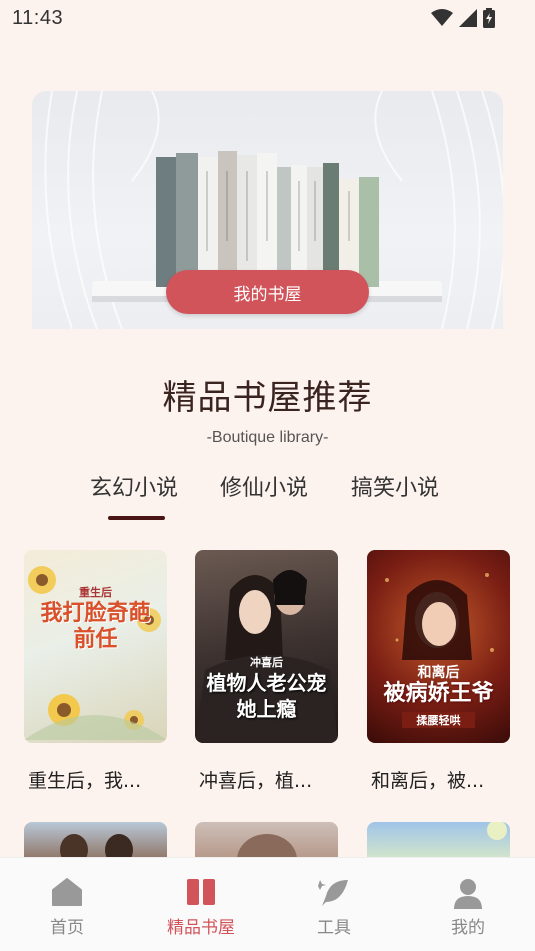 The width and height of the screenshot is (535, 951). I want to click on cover-main-text: 被病娇王爷, so click(438, 693).